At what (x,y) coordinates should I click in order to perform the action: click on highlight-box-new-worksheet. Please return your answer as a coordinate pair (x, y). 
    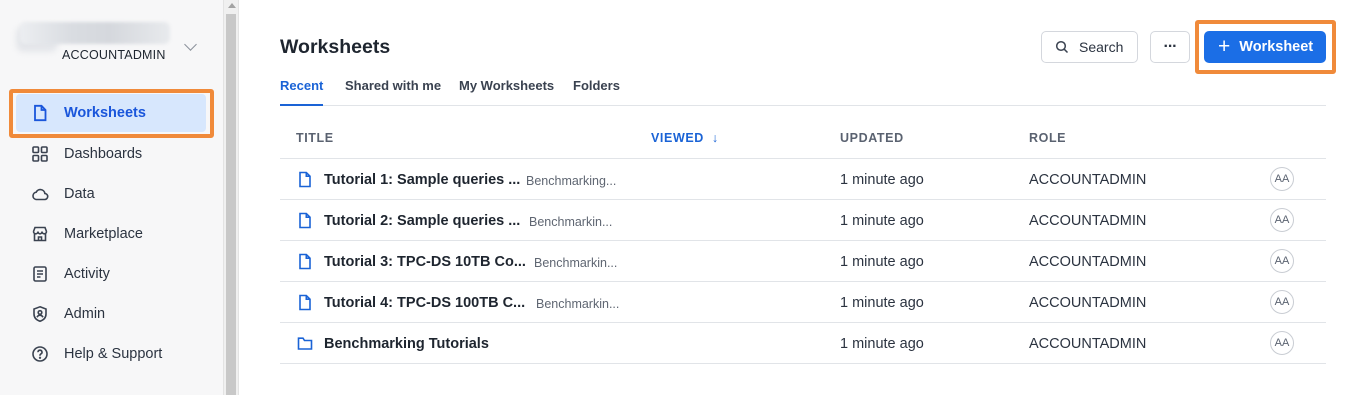
    Looking at the image, I should click on (1265, 47).